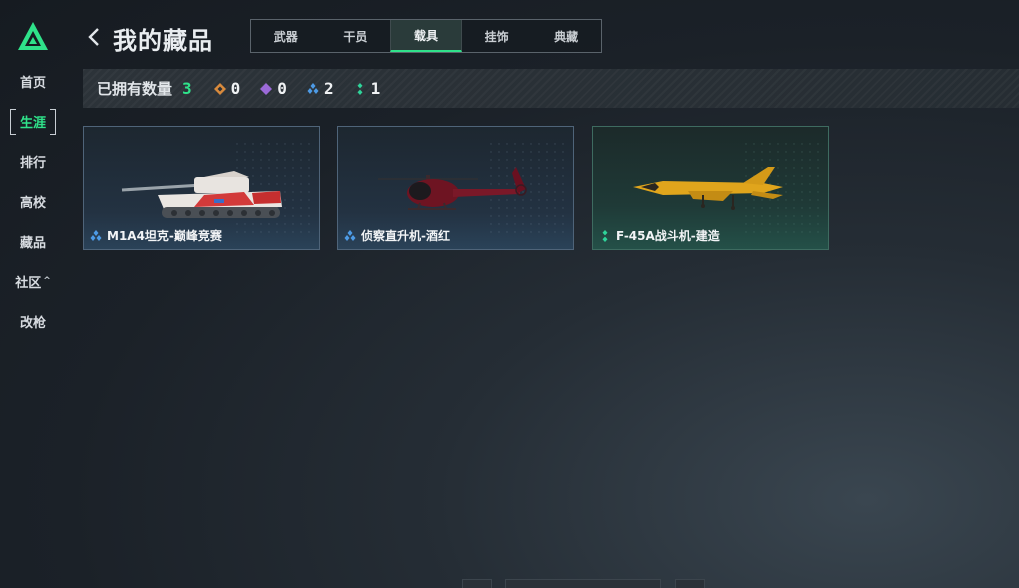 This screenshot has height=588, width=1019. Describe the element at coordinates (273, 88) in the screenshot. I see `rarity-count-purple: 0` at that location.